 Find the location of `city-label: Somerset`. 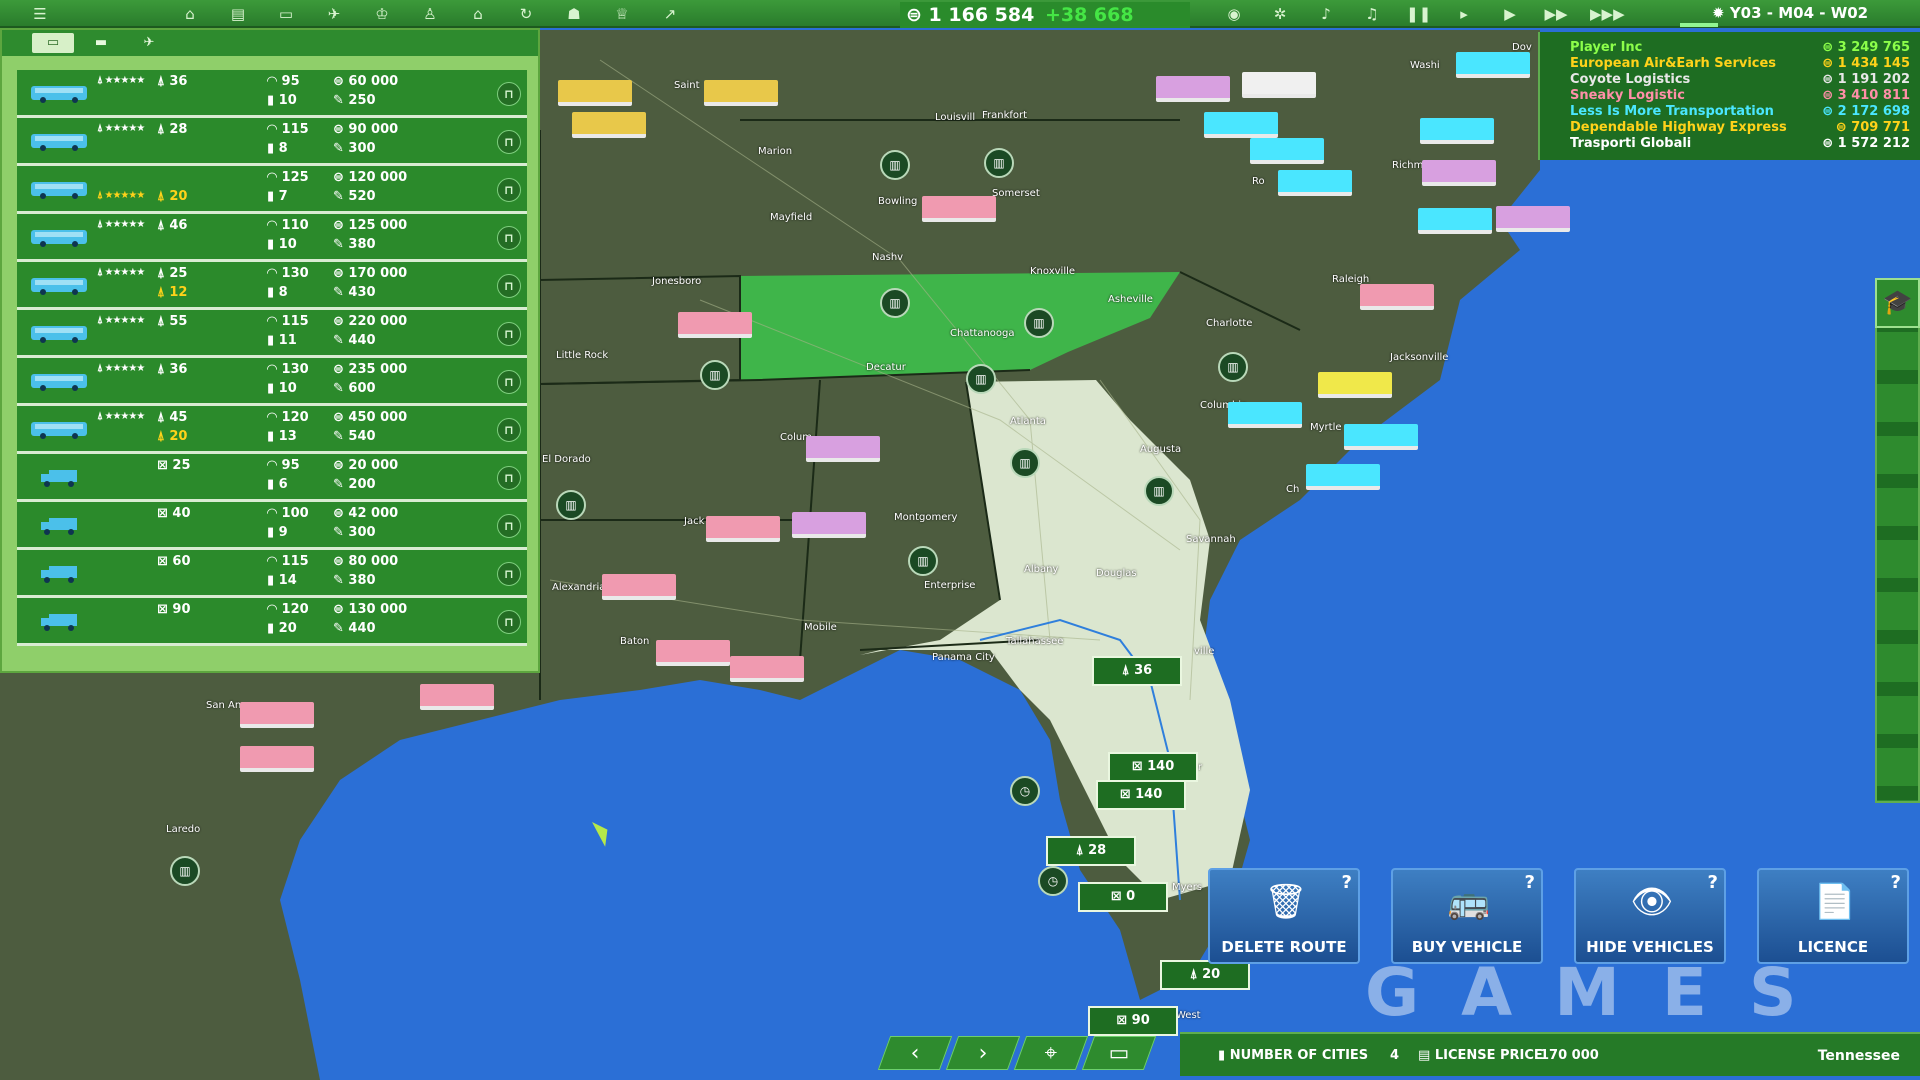

city-label: Somerset is located at coordinates (1016, 193).